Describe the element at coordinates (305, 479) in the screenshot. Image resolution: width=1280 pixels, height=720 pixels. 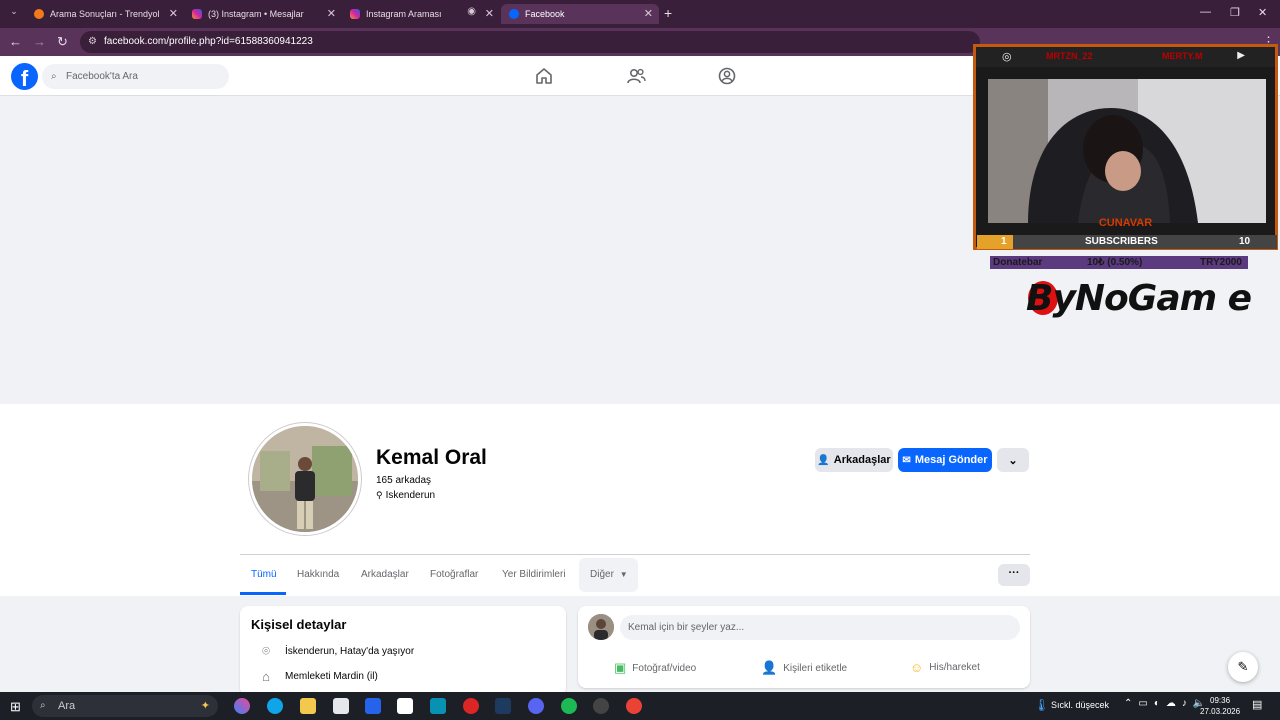
I see `profile-avatar` at that location.